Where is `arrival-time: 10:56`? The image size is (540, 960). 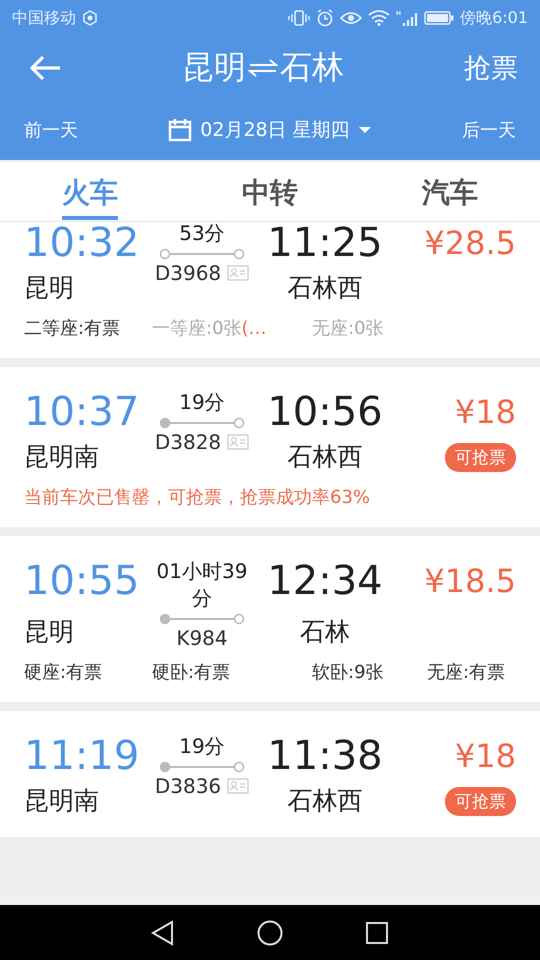 arrival-time: 10:56 is located at coordinates (325, 412).